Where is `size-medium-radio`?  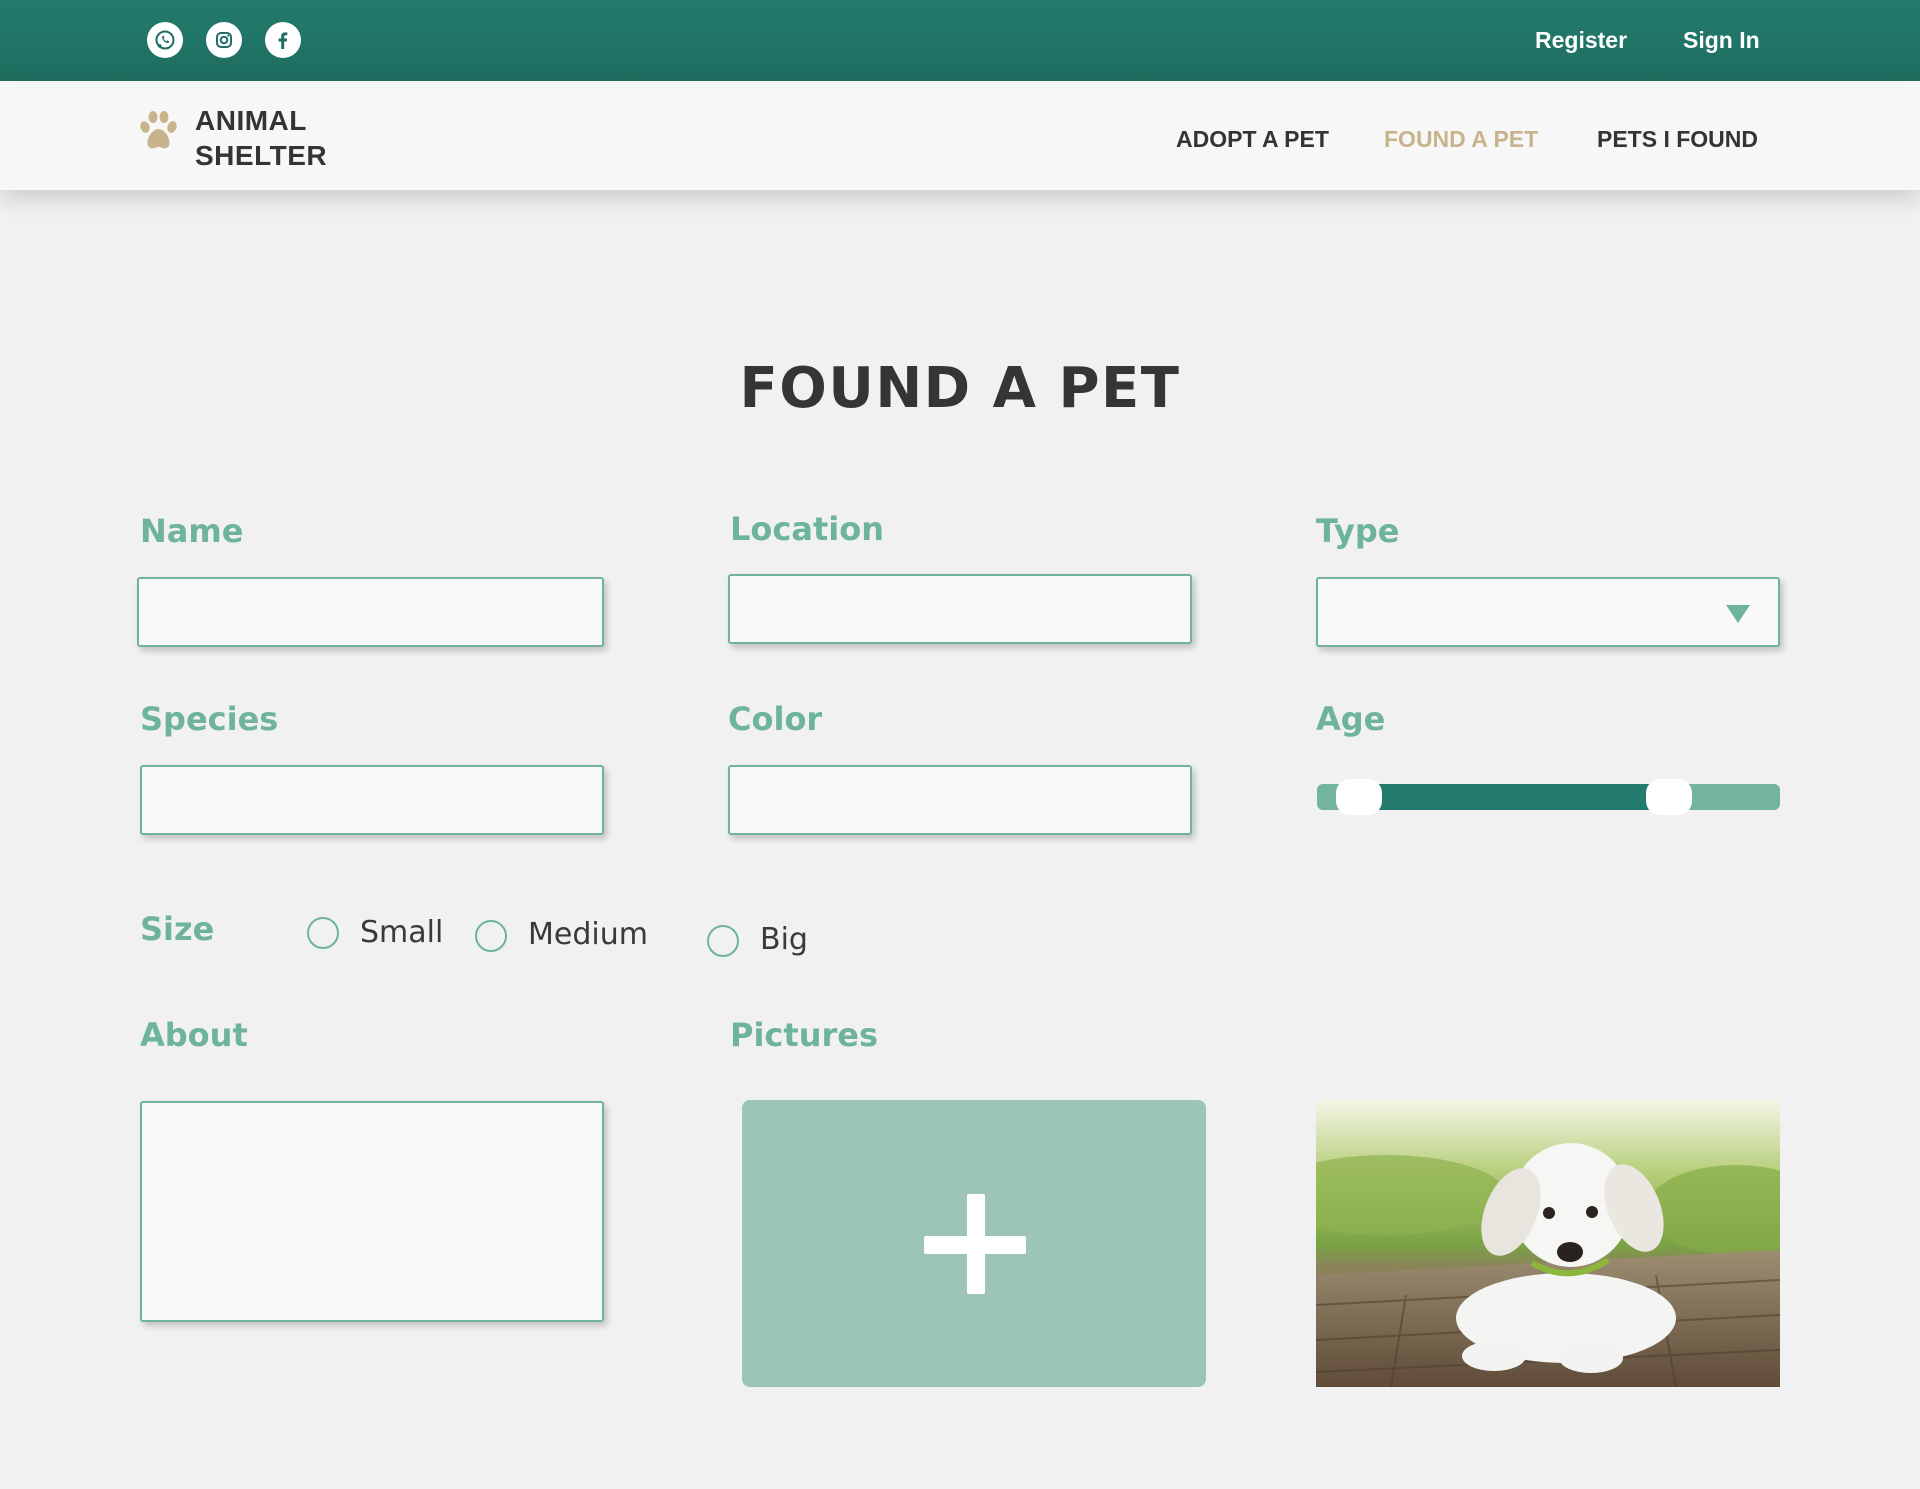 size-medium-radio is located at coordinates (491, 936).